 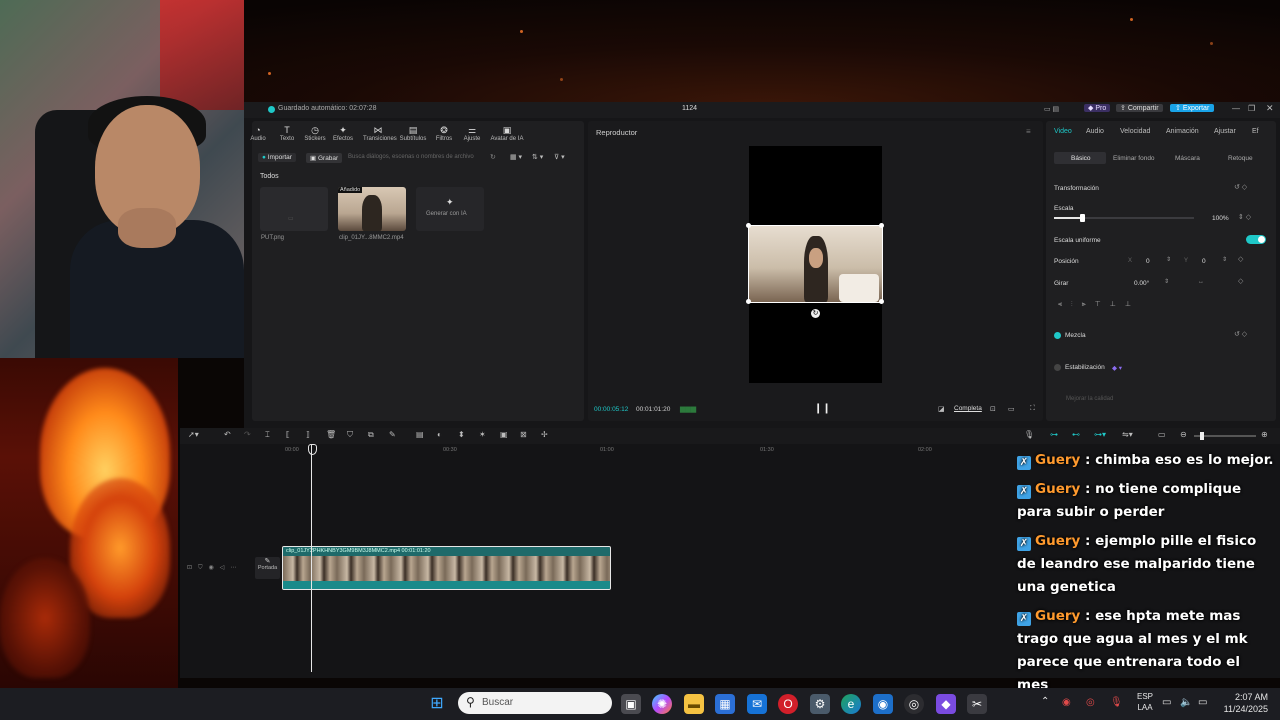 I want to click on edge-icon: e, so click(x=851, y=704).